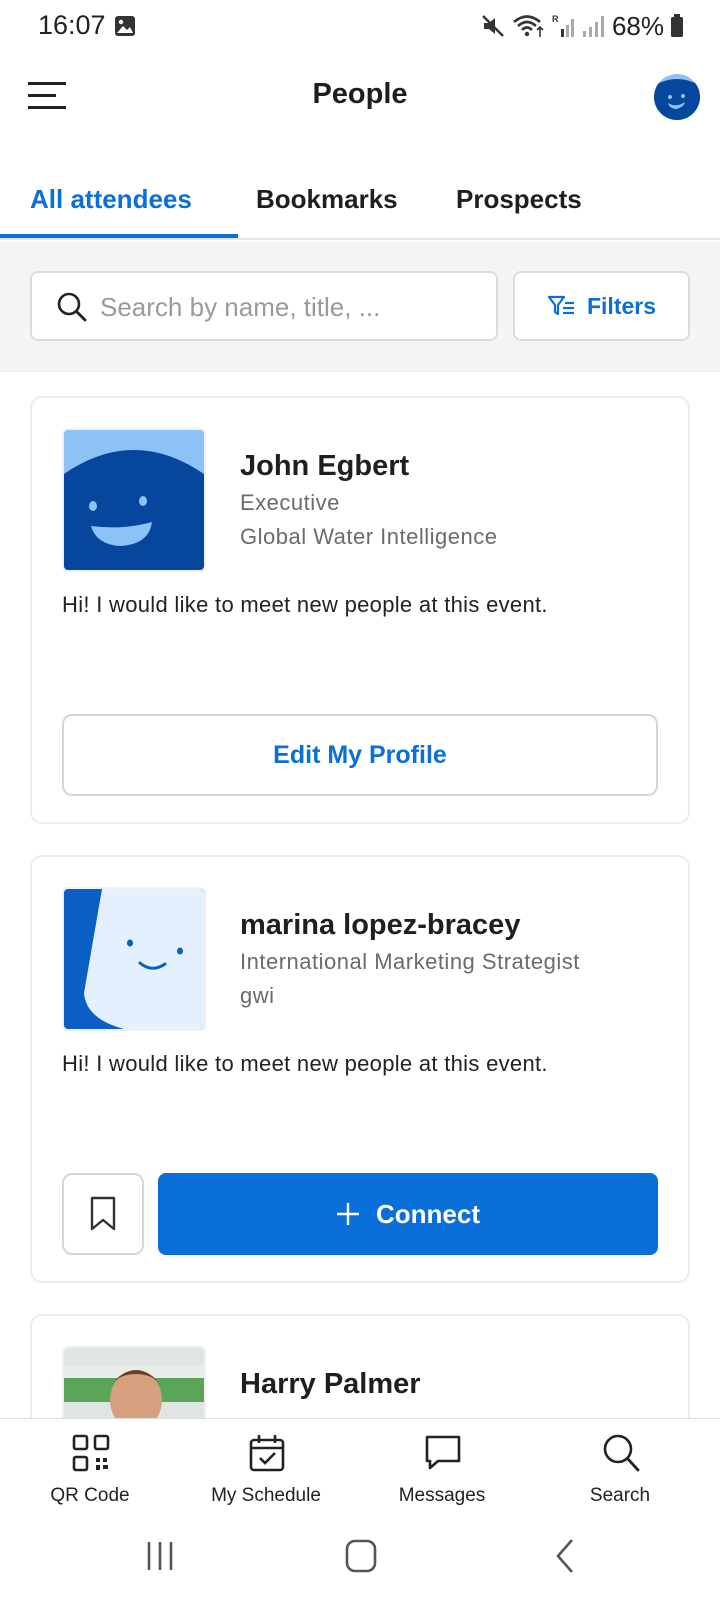 Image resolution: width=720 pixels, height=1600 pixels. Describe the element at coordinates (410, 961) in the screenshot. I see `person-title: International Marketing Strategist` at that location.